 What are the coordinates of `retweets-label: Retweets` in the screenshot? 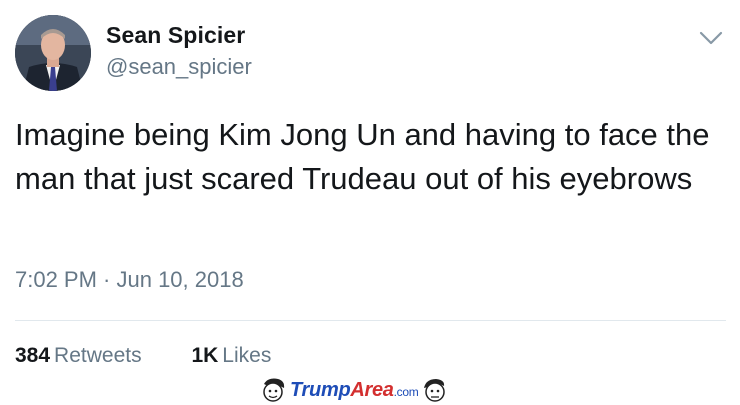 It's located at (98, 355).